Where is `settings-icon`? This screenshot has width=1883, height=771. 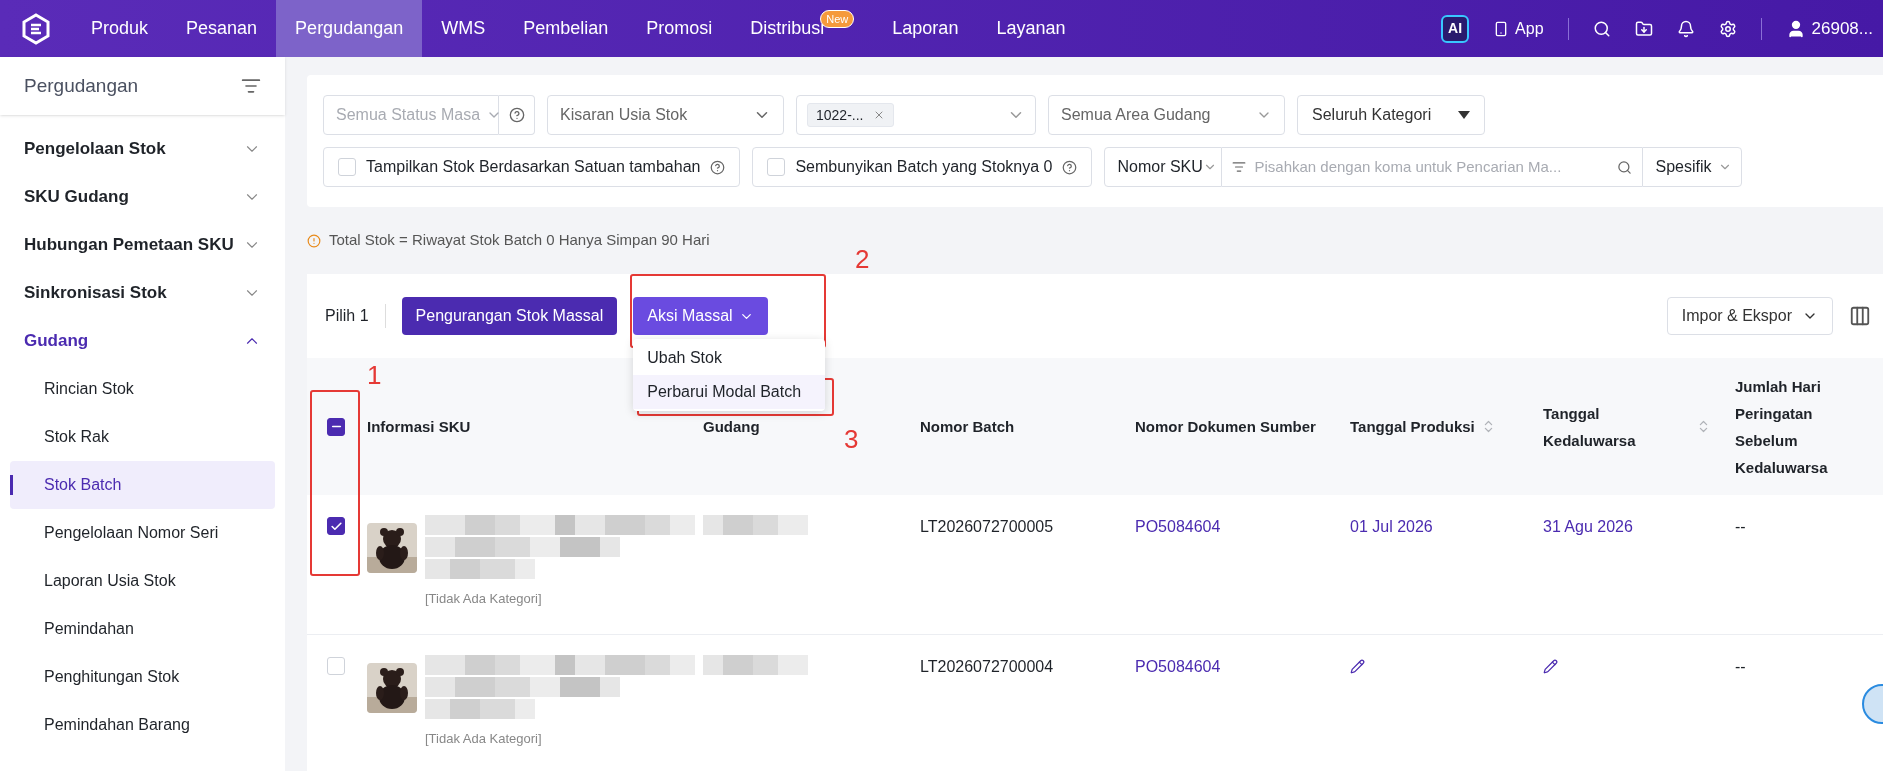 settings-icon is located at coordinates (1727, 28).